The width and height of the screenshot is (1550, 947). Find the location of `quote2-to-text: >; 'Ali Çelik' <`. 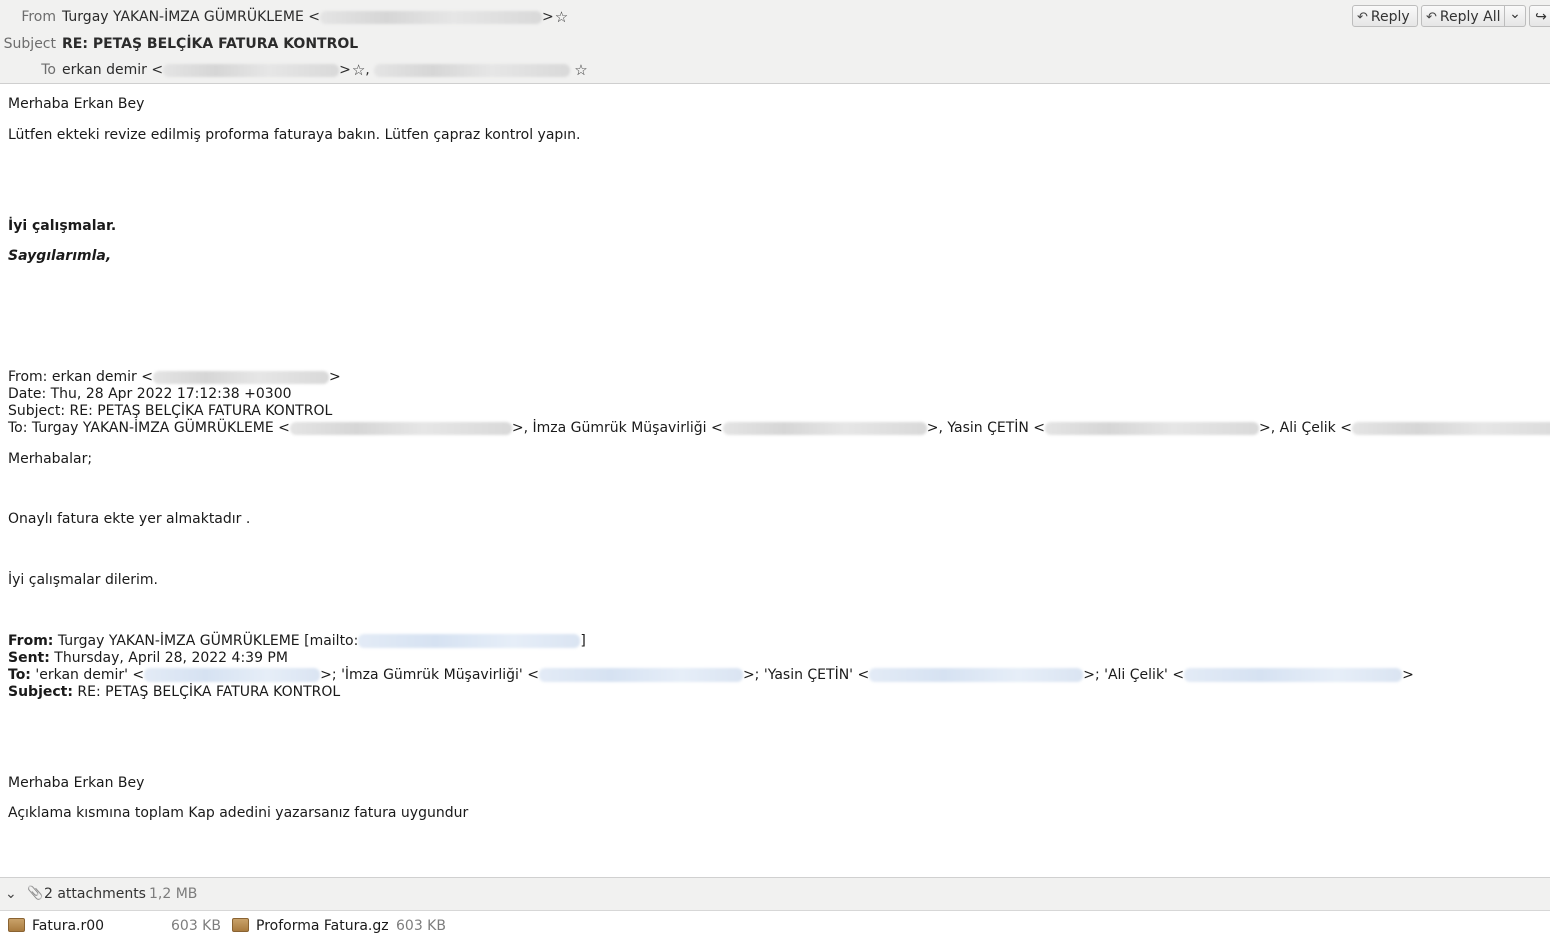

quote2-to-text: >; 'Ali Çelik' < is located at coordinates (1134, 675).